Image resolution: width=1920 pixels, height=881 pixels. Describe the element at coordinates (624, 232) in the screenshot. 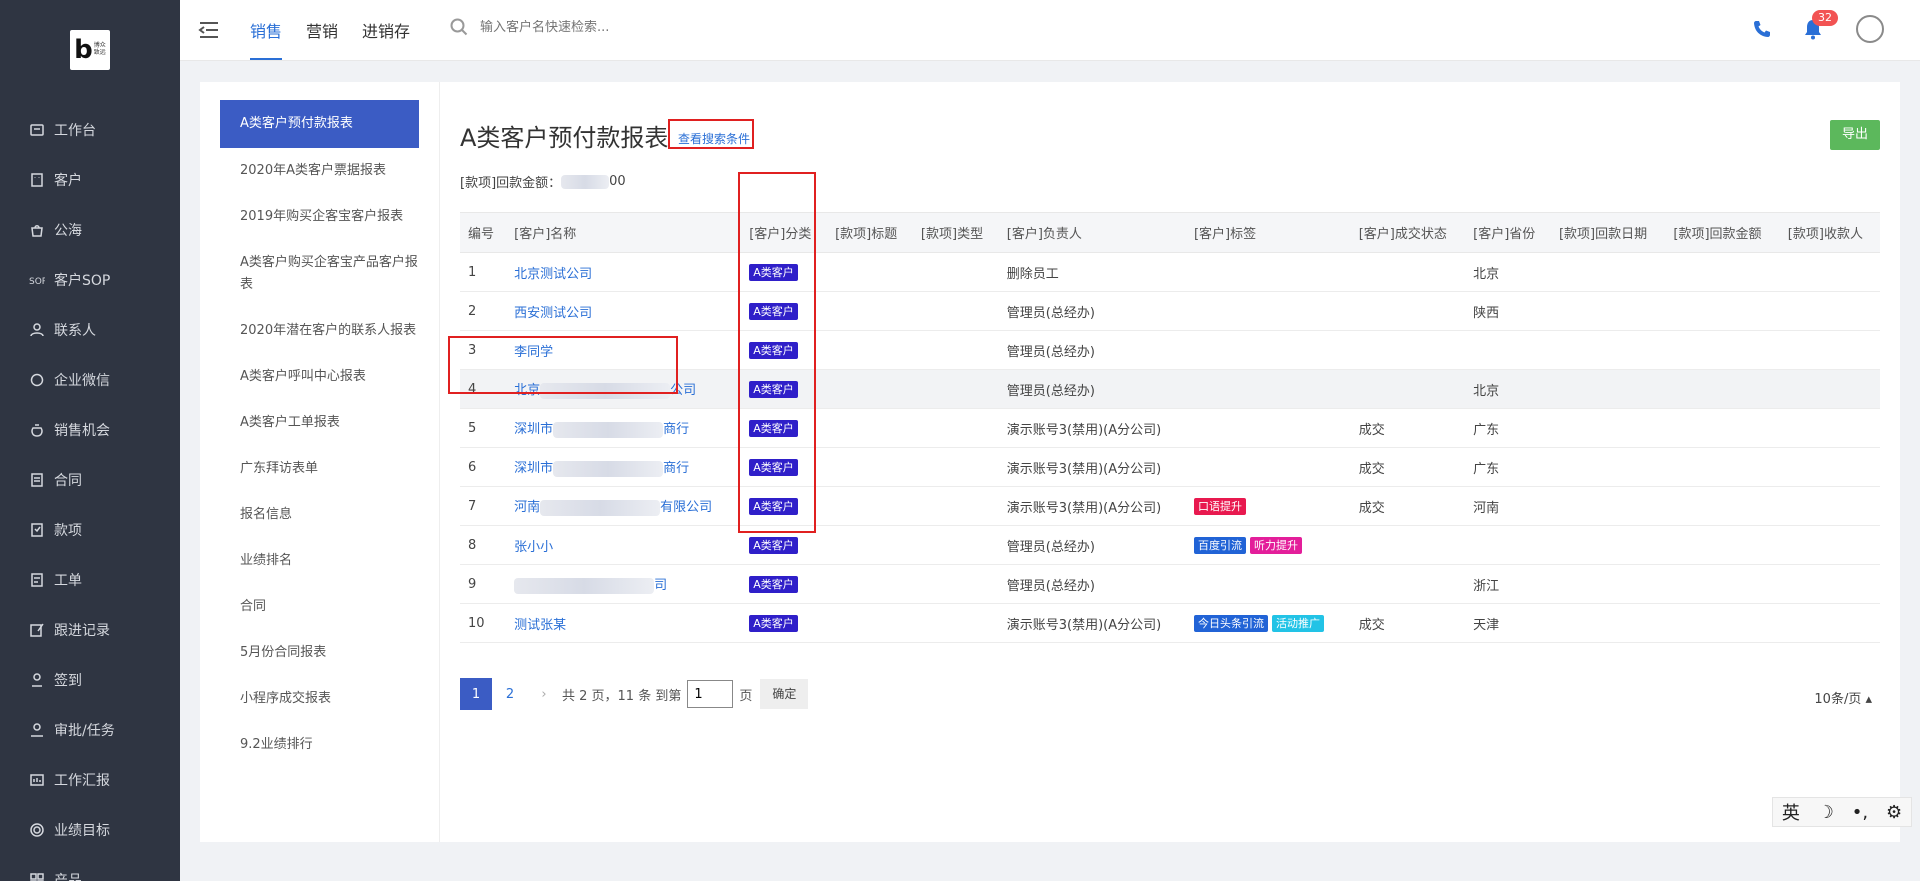

I see `column-header: [客户]名称` at that location.